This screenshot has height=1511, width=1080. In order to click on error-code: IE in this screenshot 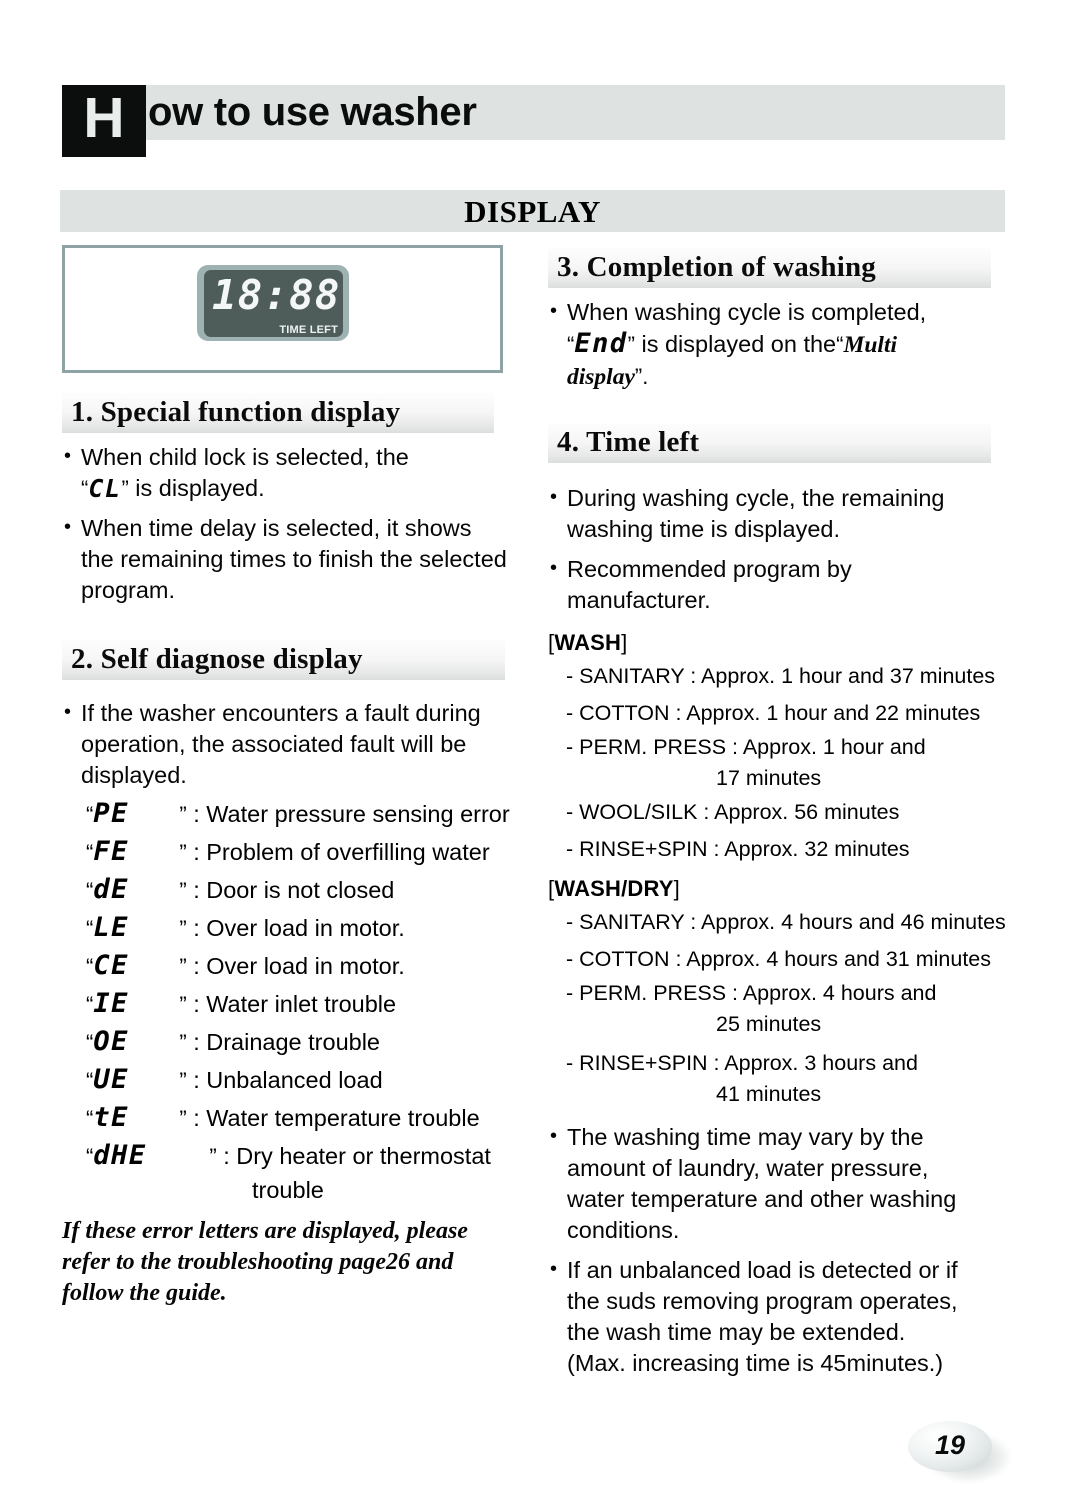, I will do `click(111, 1003)`.